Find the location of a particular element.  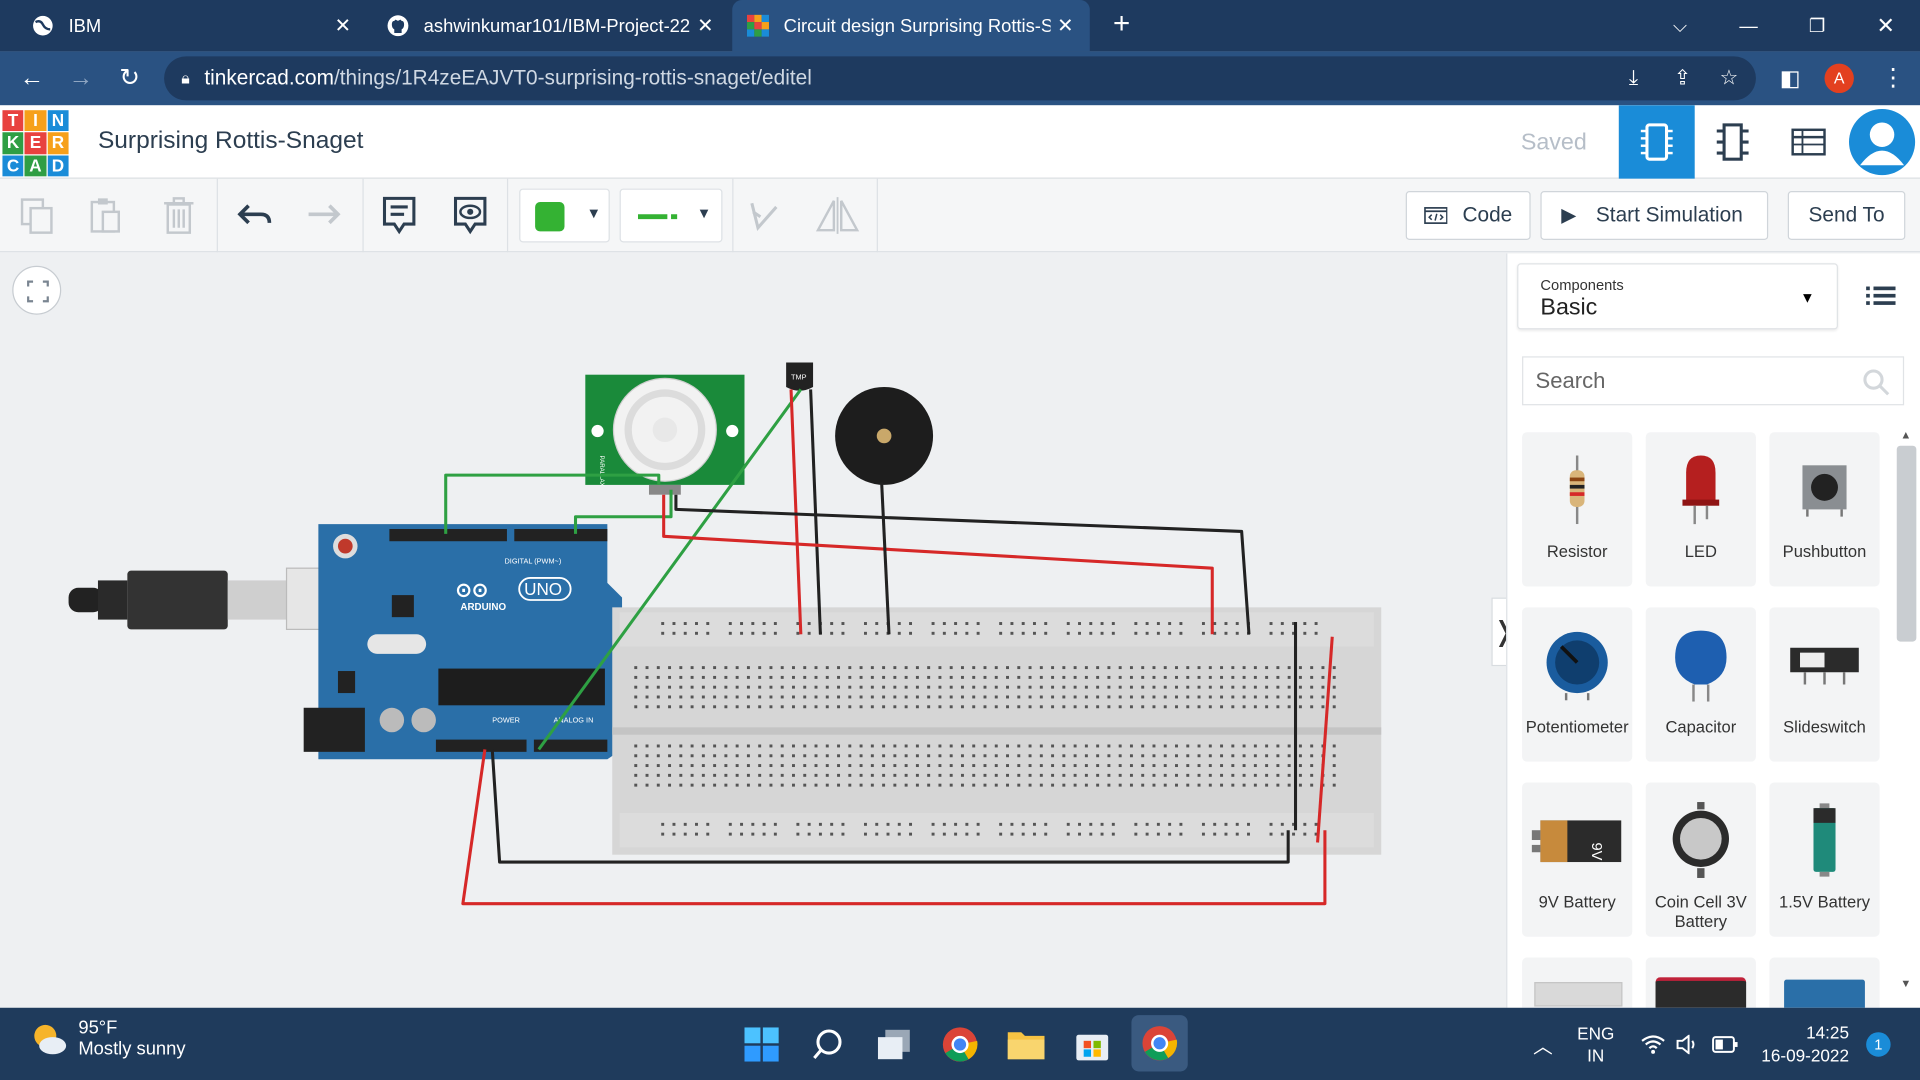

notes-visibility-button is located at coordinates (470, 215).